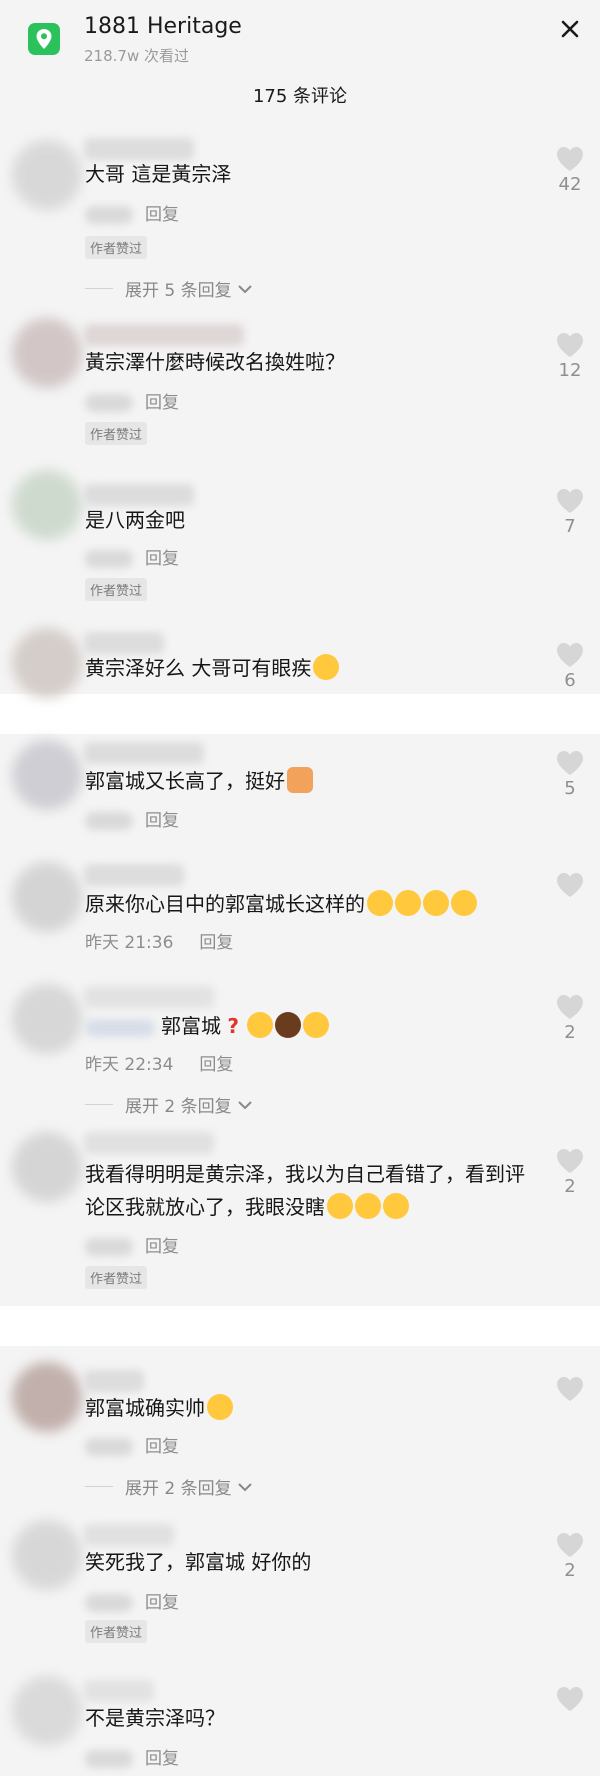  What do you see at coordinates (281, 904) in the screenshot?
I see `comment-text: 原来你心目中的郭富城长这样的` at bounding box center [281, 904].